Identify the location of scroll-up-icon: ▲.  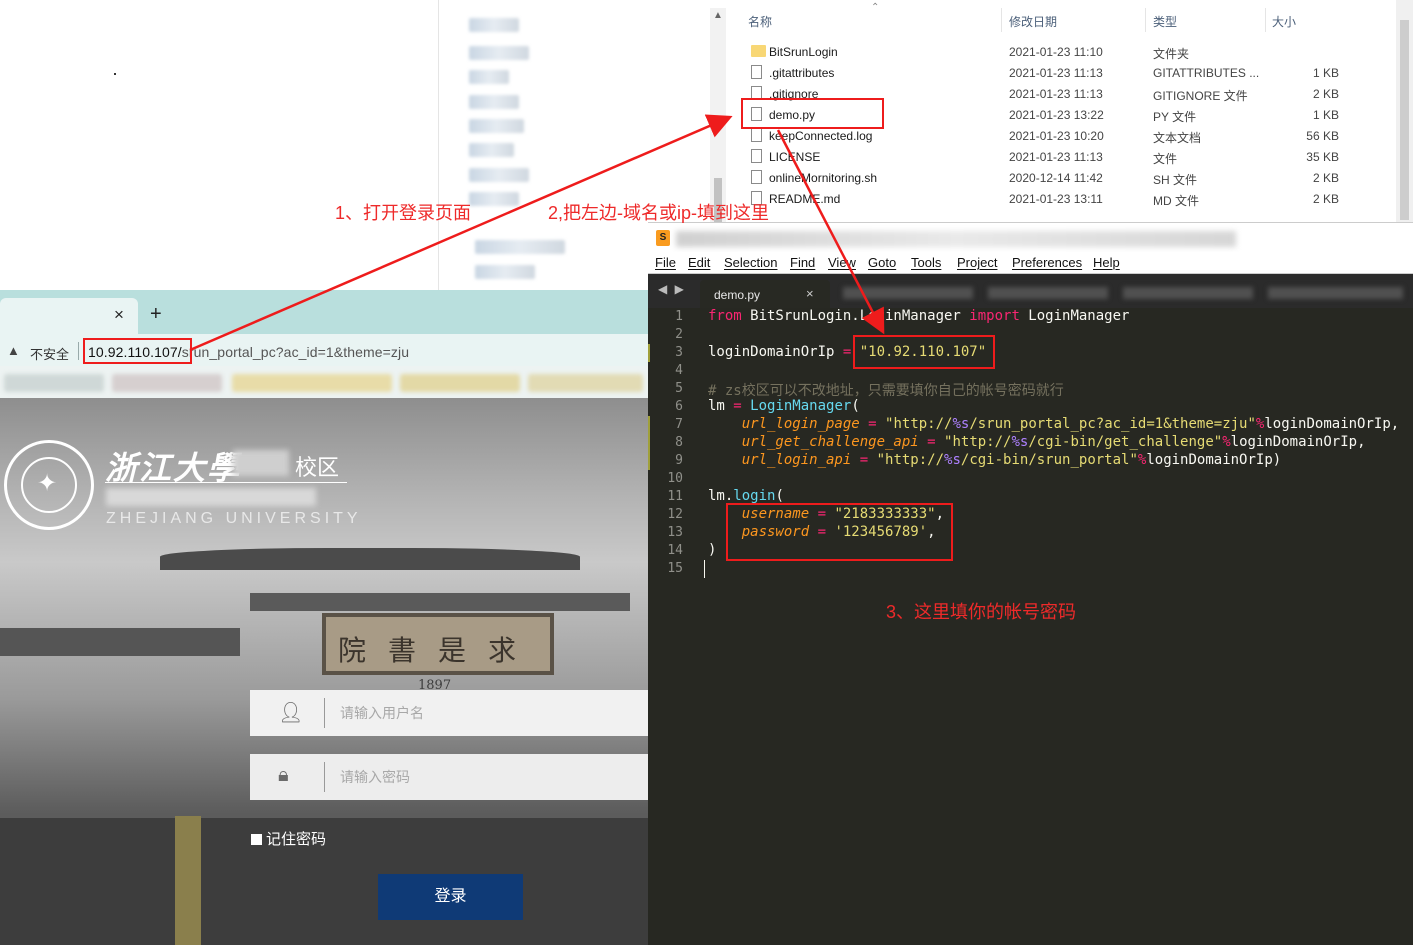
(718, 15).